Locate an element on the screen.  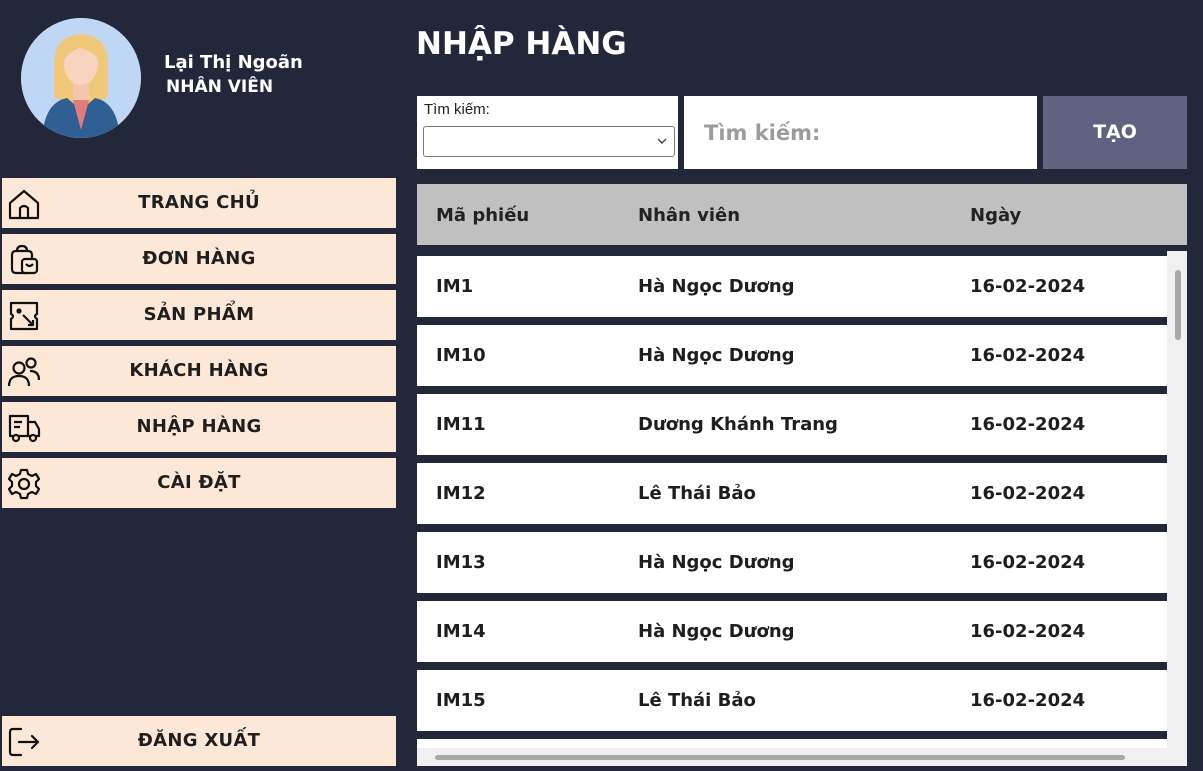
table-row: IM10 Hà Ngọc Dương 16-02-2024 is located at coordinates (792, 355).